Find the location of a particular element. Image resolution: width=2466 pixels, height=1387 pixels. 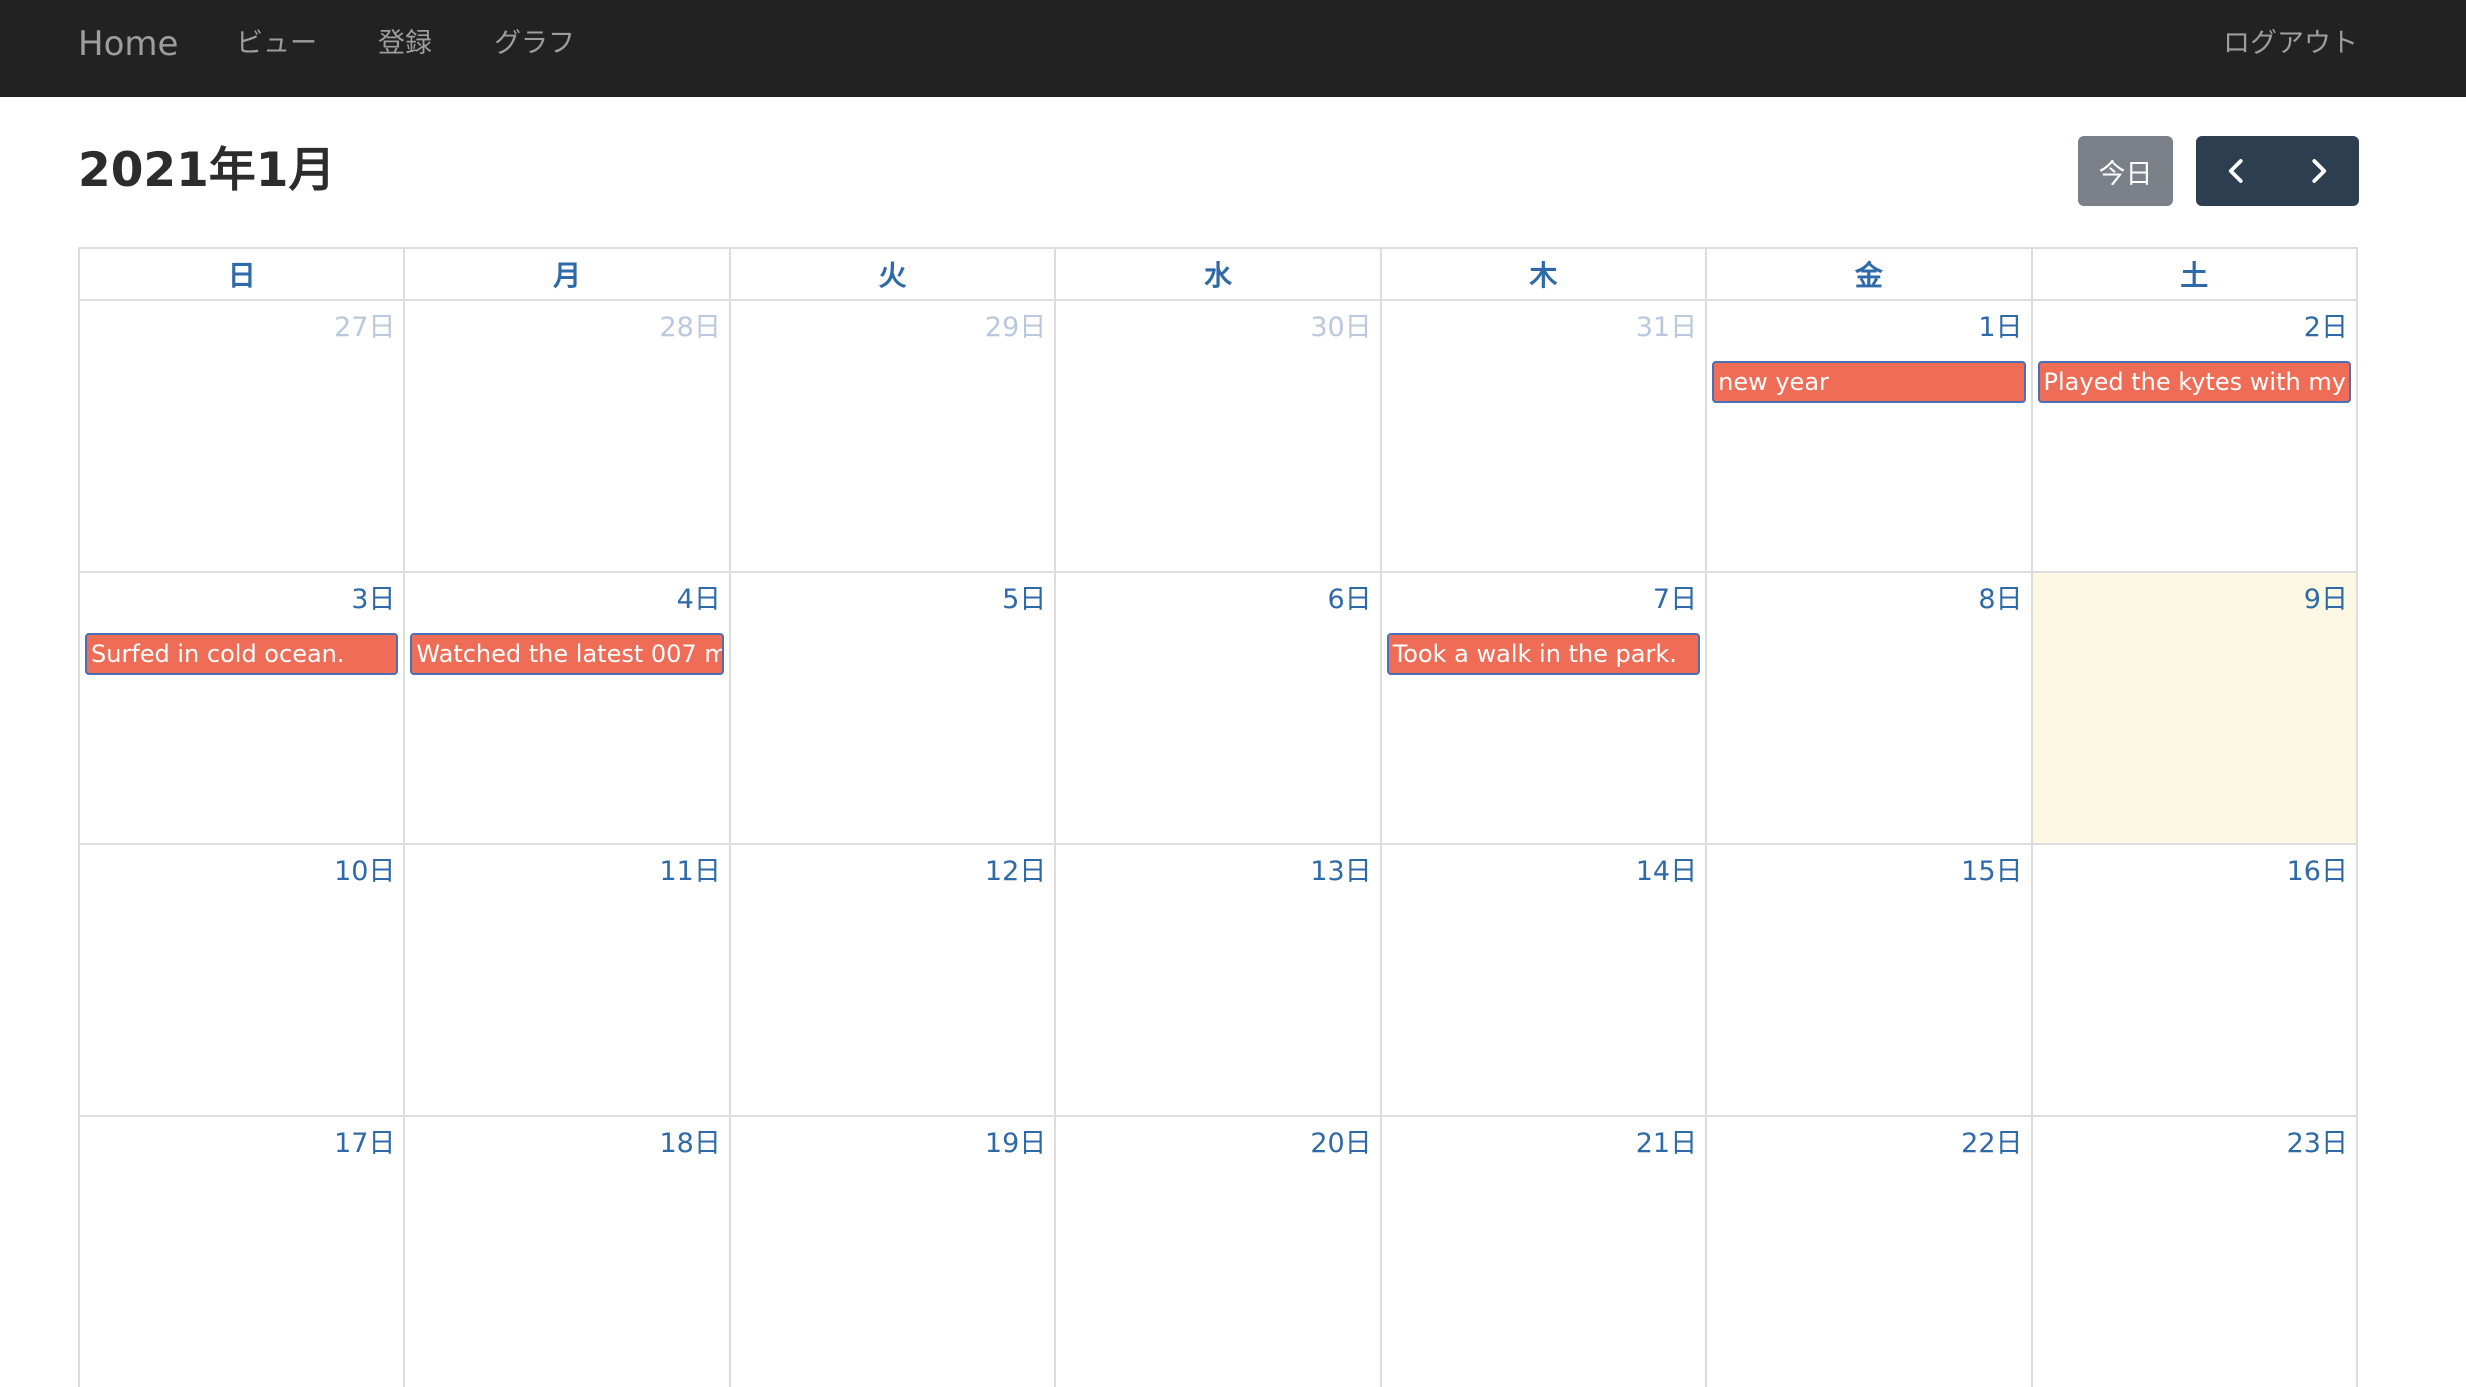

calendar-day-cell: 3日 Surfed in cold ocean. is located at coordinates (243, 708).